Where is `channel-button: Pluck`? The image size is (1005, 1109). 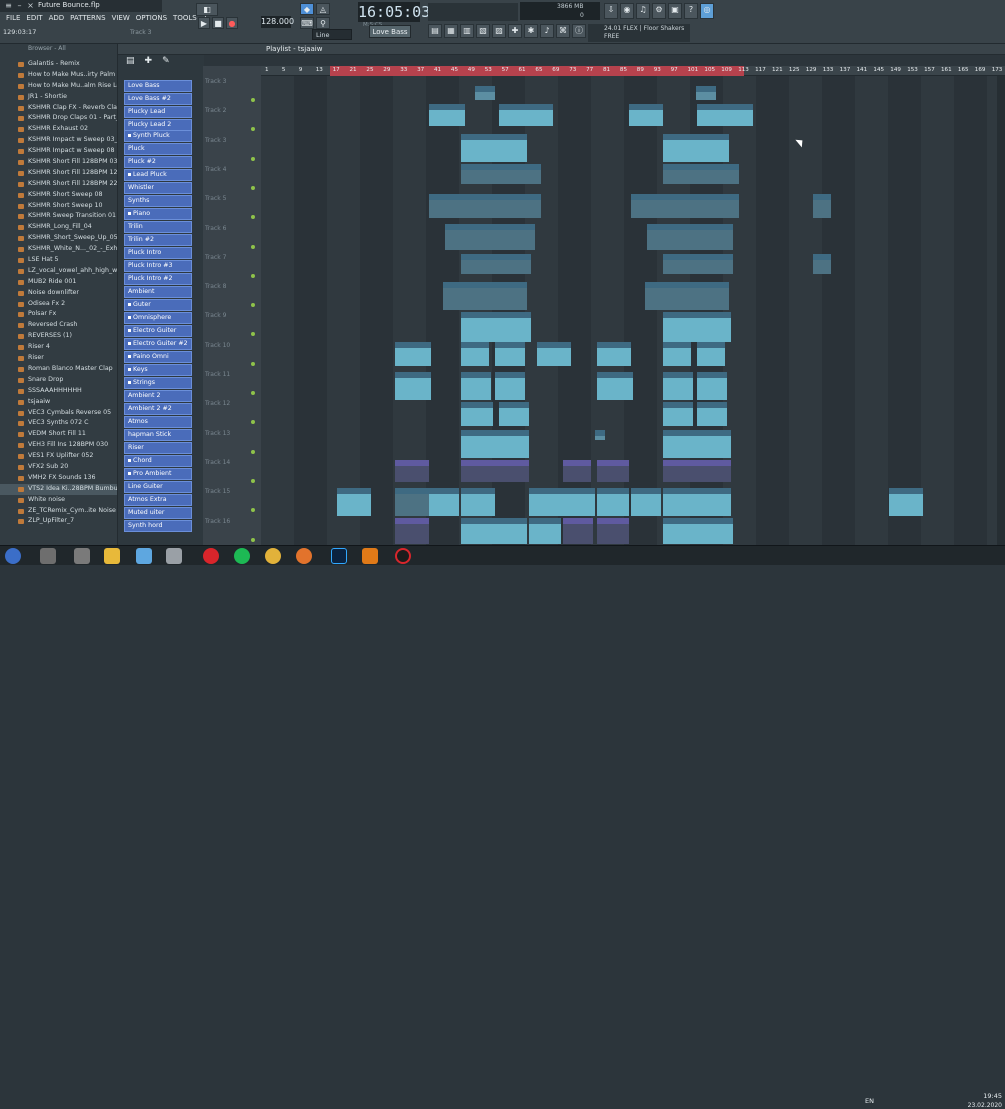 channel-button: Pluck is located at coordinates (158, 149).